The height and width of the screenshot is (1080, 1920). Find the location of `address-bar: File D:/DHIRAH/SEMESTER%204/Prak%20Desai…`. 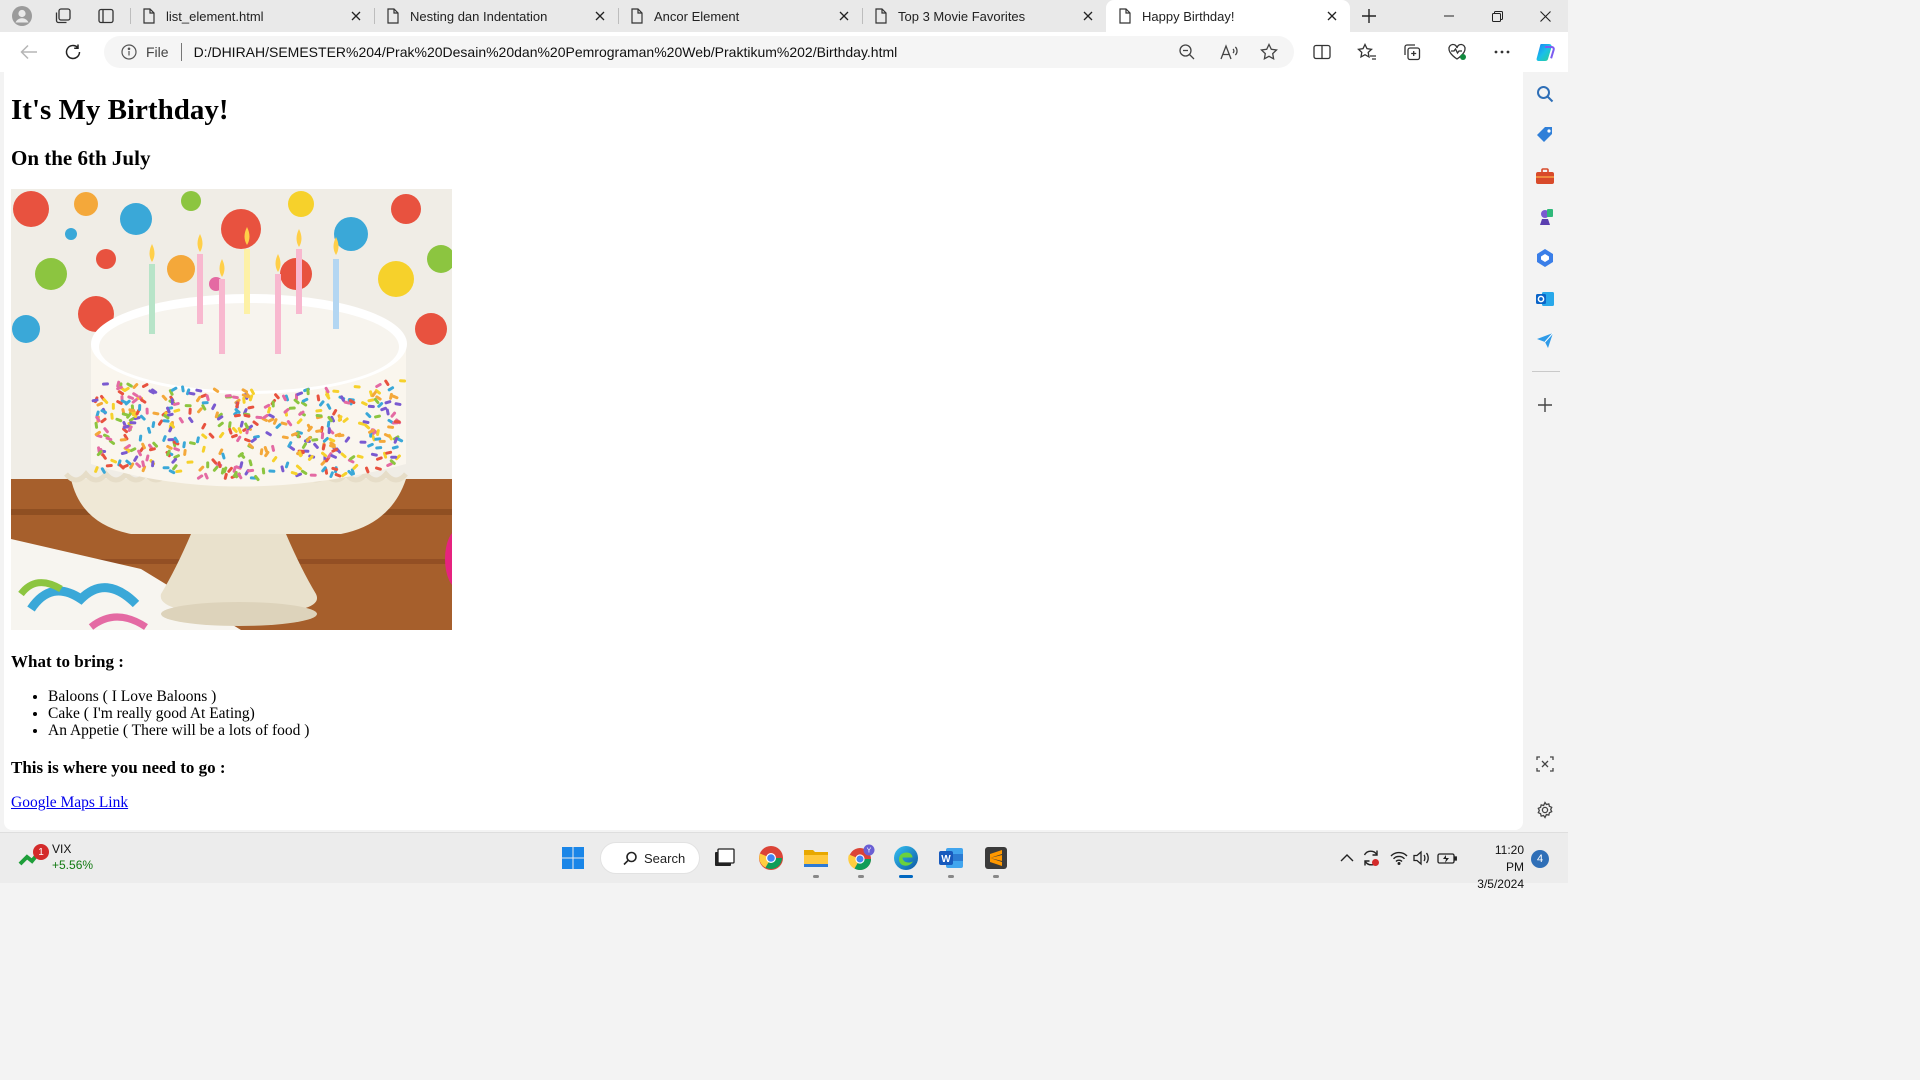

address-bar: File D:/DHIRAH/SEMESTER%204/Prak%20Desai… is located at coordinates (699, 52).